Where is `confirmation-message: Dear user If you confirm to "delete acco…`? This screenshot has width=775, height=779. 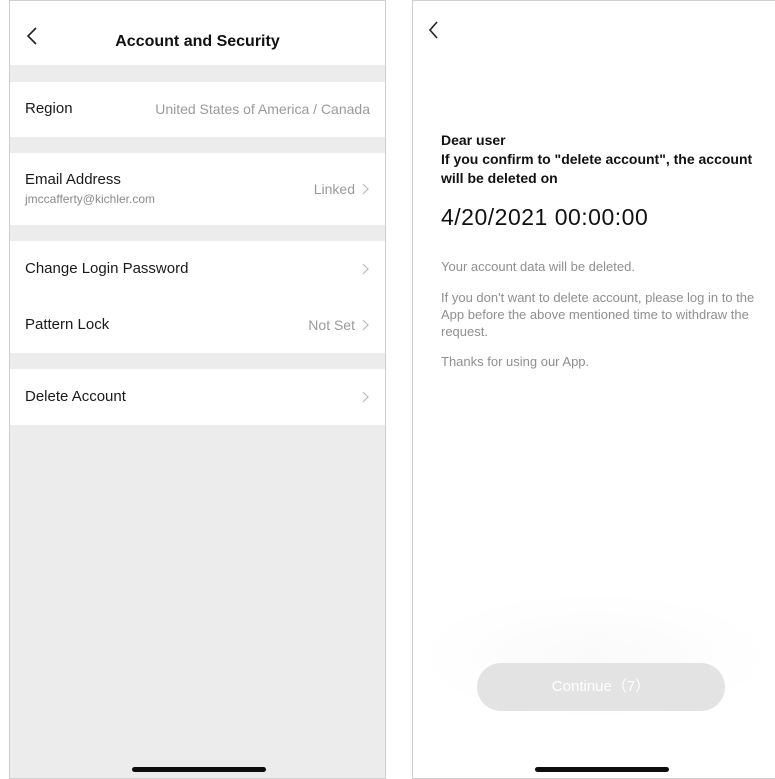 confirmation-message: Dear user If you confirm to "delete acco… is located at coordinates (599, 159).